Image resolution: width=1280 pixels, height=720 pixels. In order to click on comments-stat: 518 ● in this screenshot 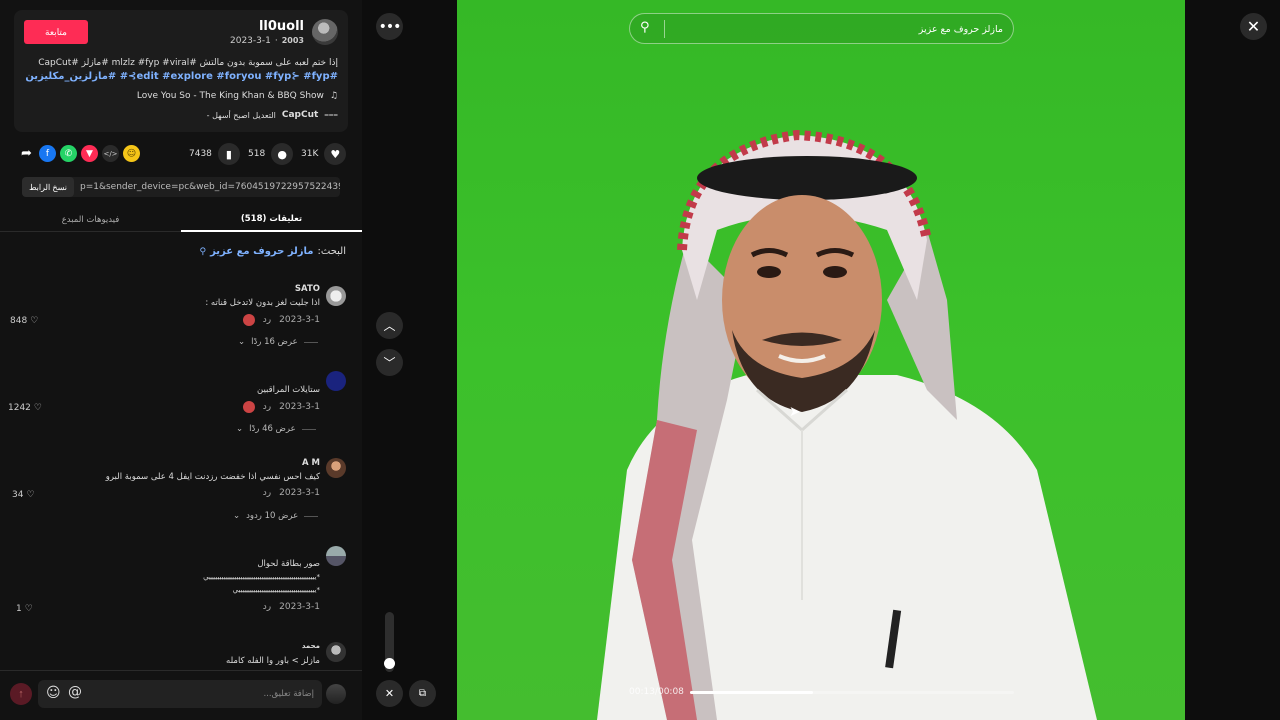, I will do `click(271, 154)`.